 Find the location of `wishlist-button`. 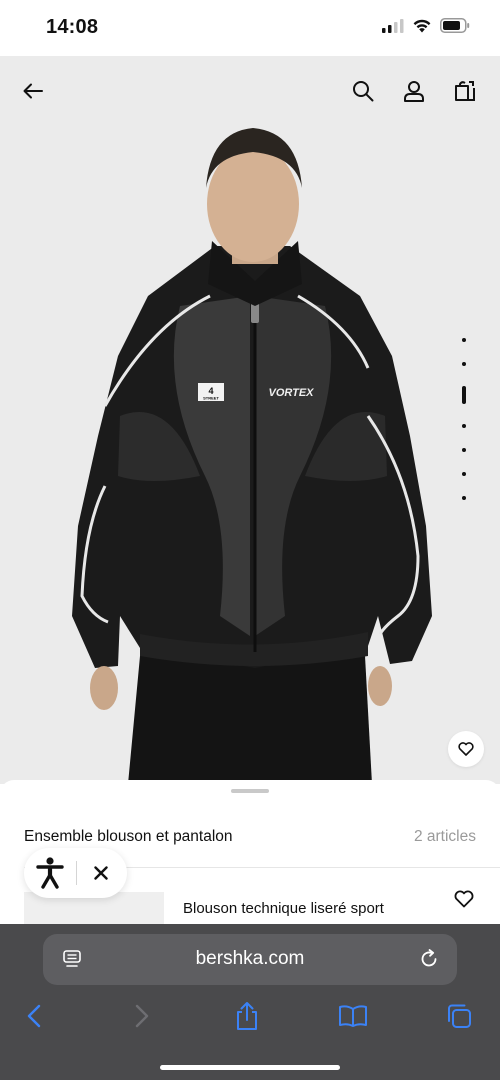

wishlist-button is located at coordinates (466, 749).